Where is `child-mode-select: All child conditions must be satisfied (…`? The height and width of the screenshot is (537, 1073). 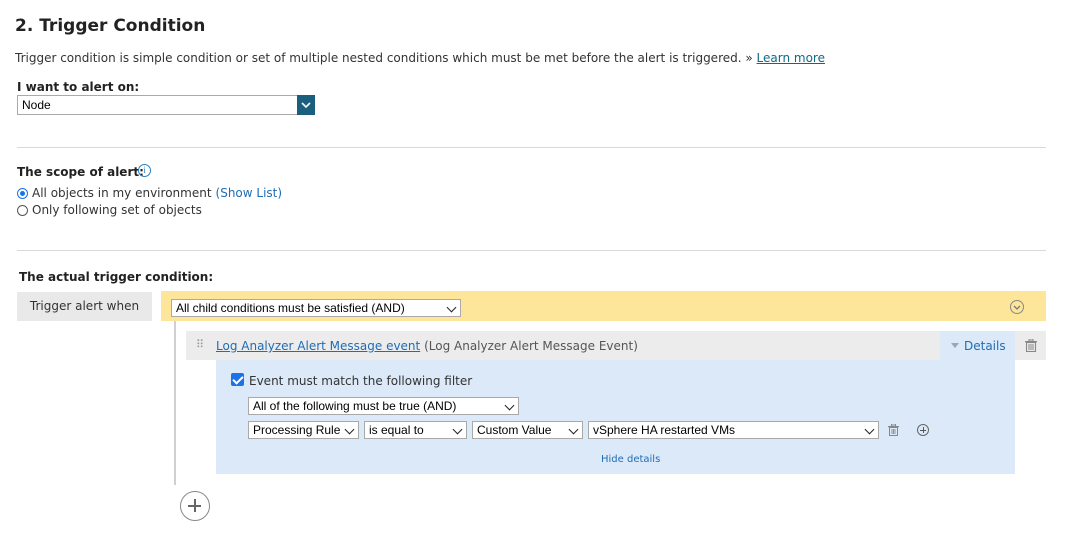 child-mode-select: All child conditions must be satisfied (… is located at coordinates (316, 308).